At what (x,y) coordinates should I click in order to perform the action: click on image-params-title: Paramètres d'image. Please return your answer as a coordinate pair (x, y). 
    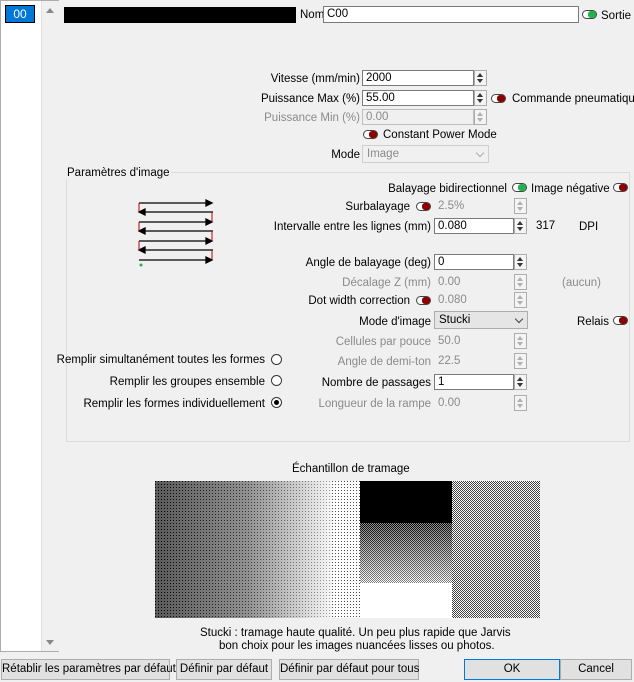
    Looking at the image, I should click on (118, 173).